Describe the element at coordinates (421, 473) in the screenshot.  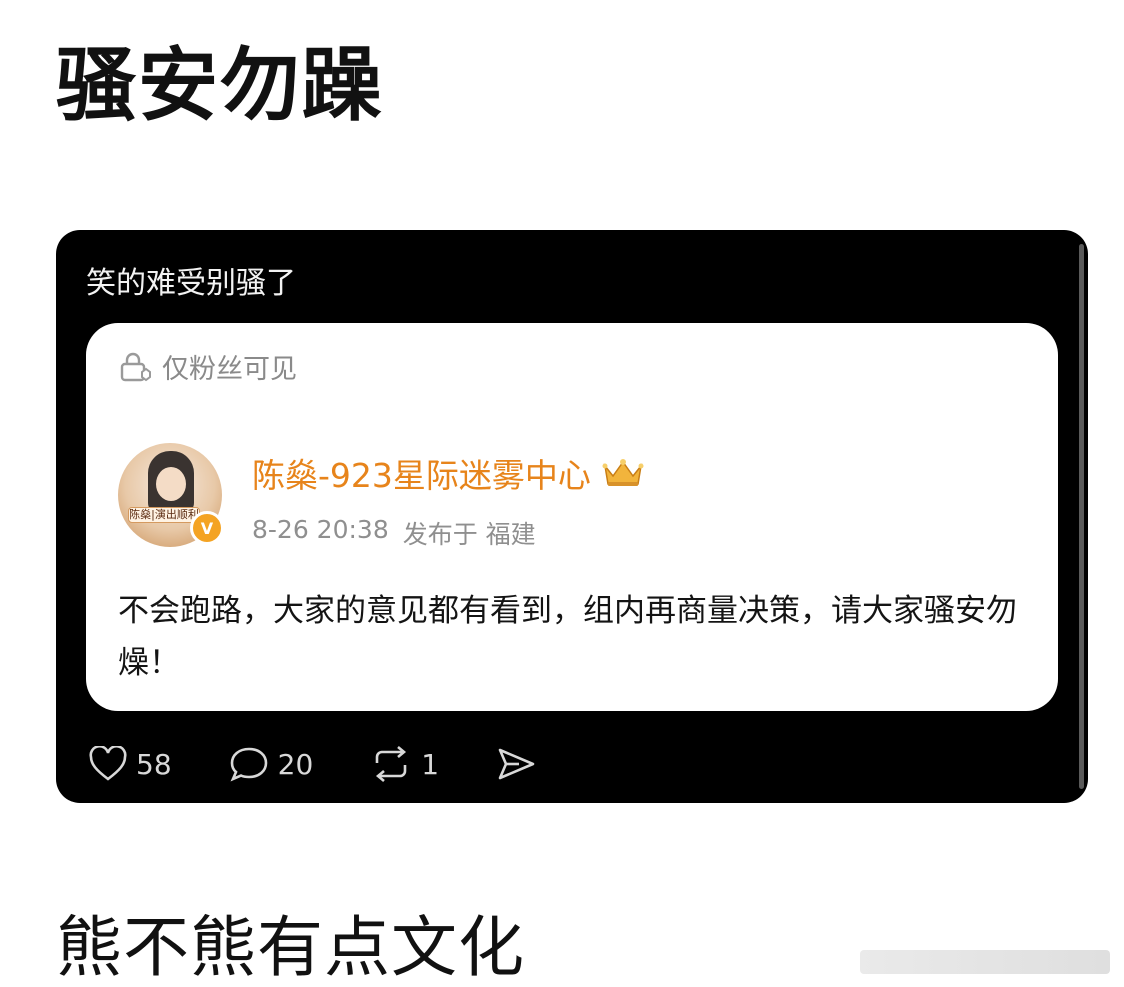
I see `author-name: 陈燊-923星际迷雾中心` at that location.